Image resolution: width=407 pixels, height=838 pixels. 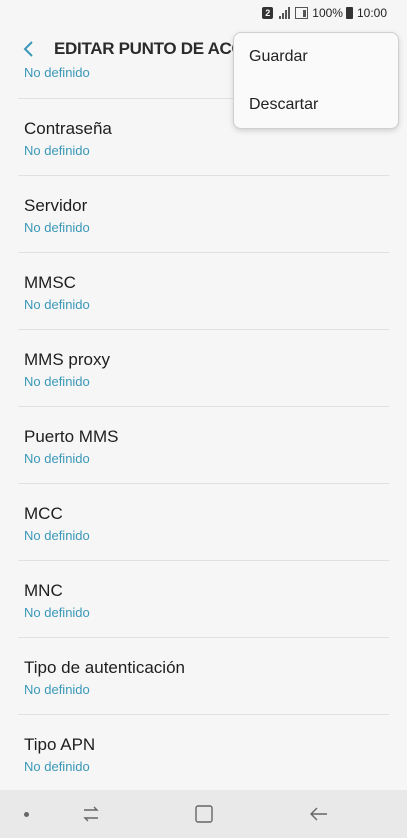 What do you see at coordinates (203, 522) in the screenshot?
I see `list-item-mcc: MCC No definido` at bounding box center [203, 522].